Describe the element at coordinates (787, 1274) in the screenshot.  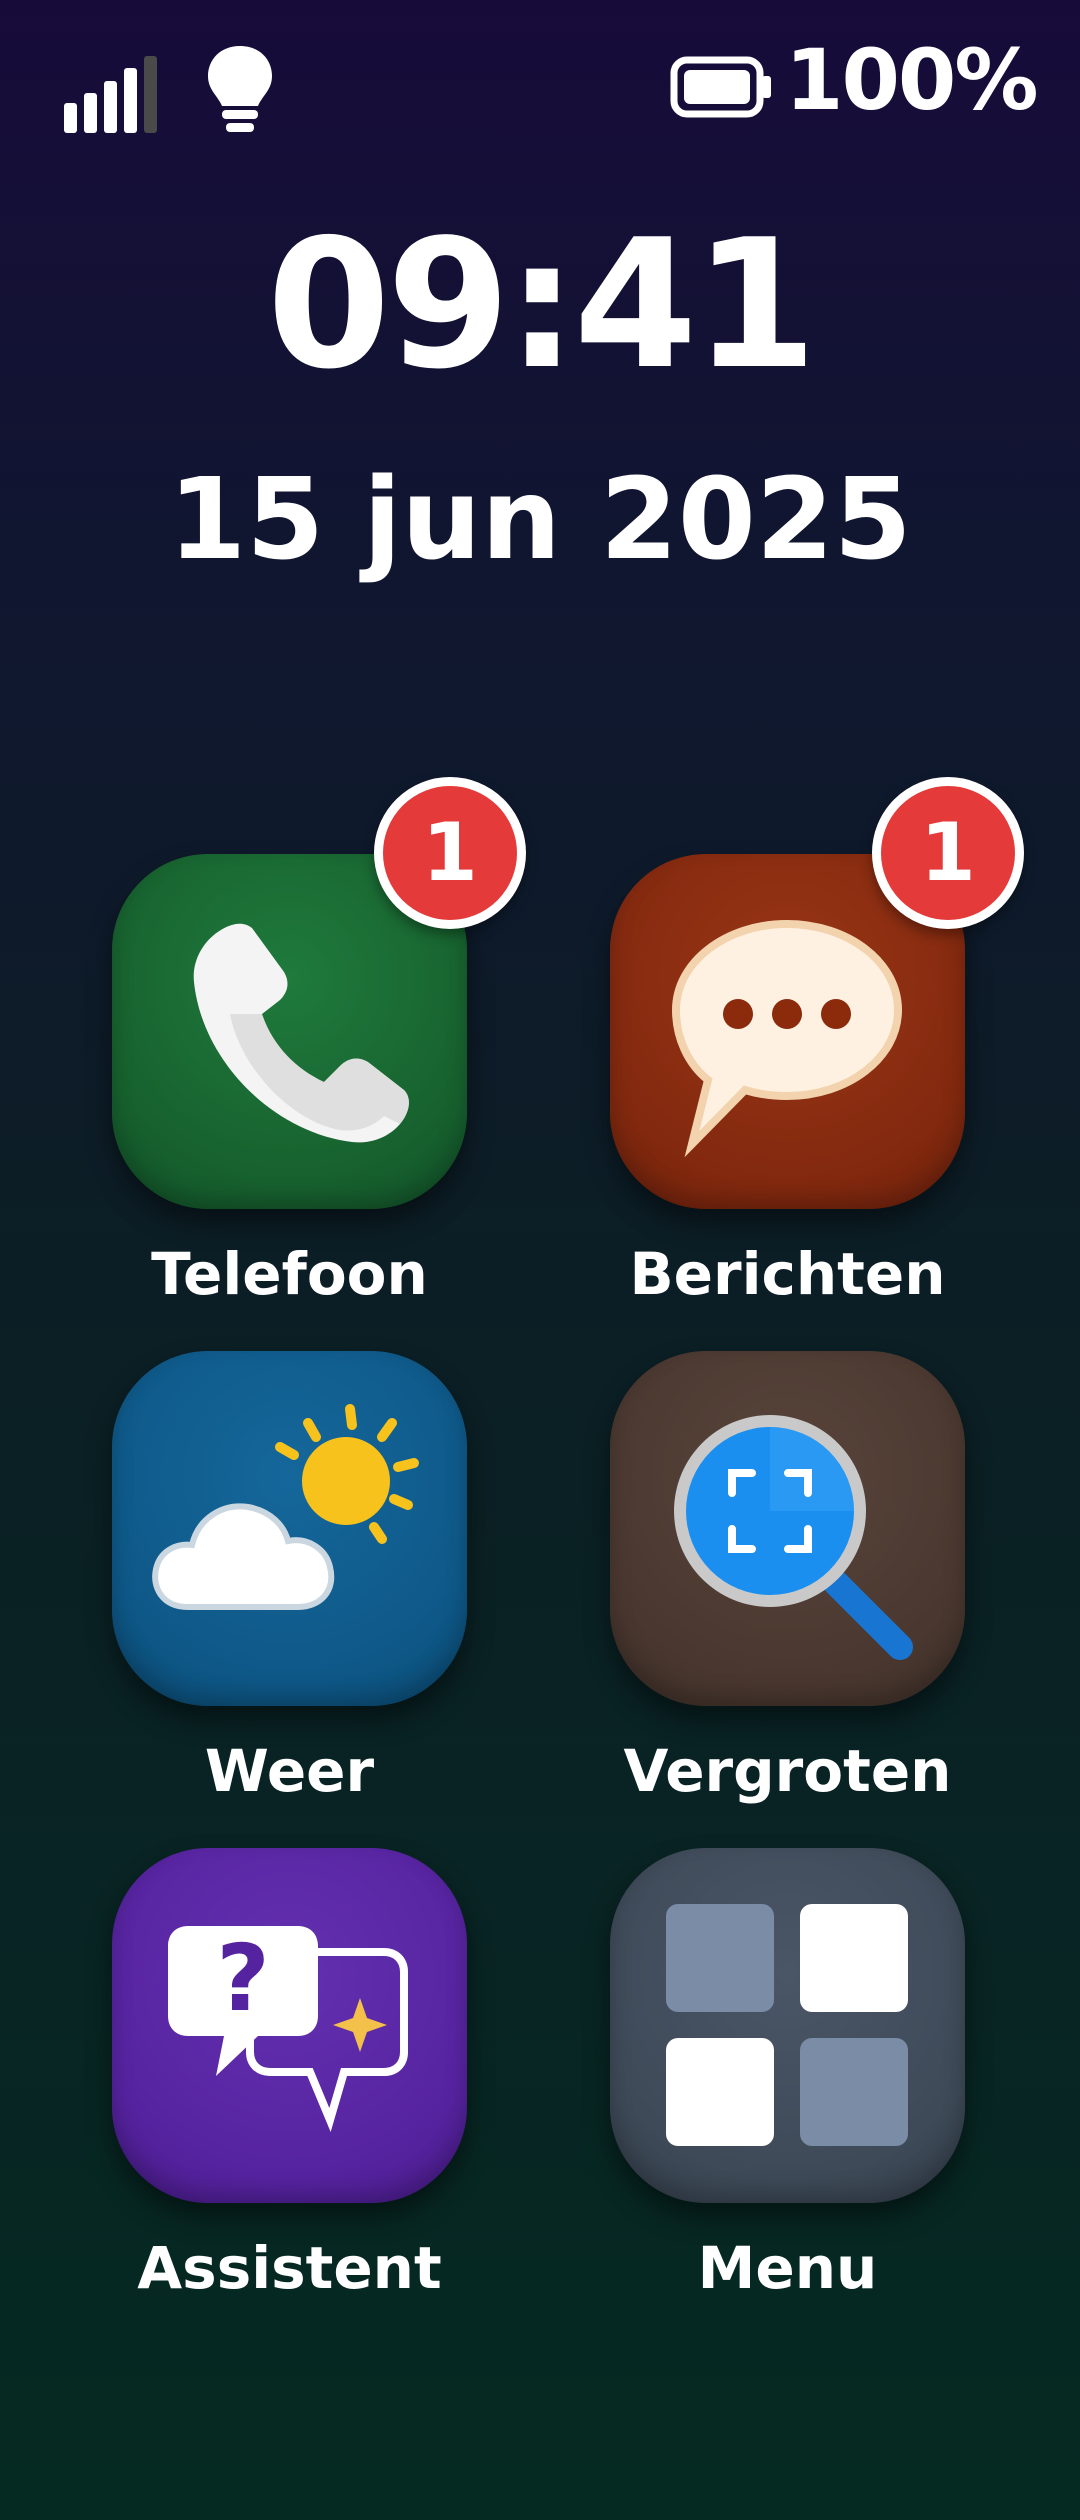
I see `app-label-berichten: Berichten` at that location.